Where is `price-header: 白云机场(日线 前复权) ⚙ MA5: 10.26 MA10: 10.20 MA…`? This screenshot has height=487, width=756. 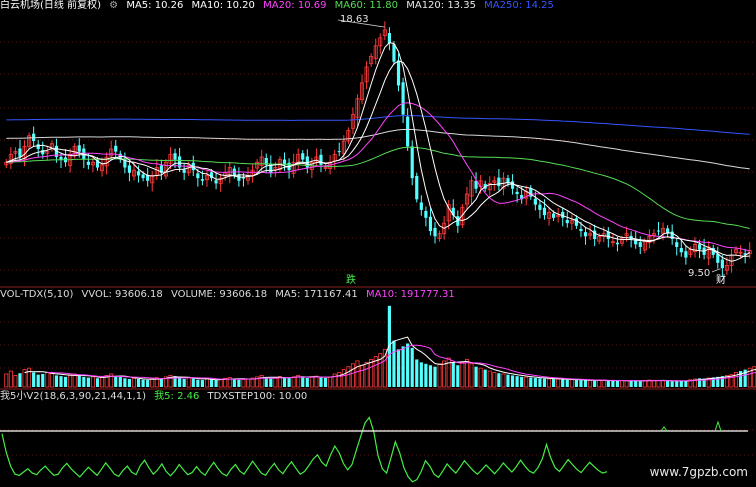 price-header: 白云机场(日线 前复权) ⚙ MA5: 10.26 MA10: 10.20 MA… is located at coordinates (279, 6).